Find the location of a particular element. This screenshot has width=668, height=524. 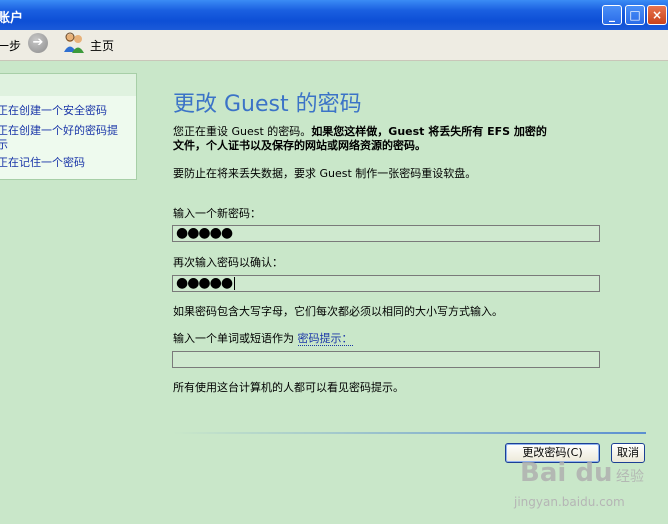

hint-visibility-note: 所有使用这台计算机的人都可以看见密码提示。 is located at coordinates (288, 387).